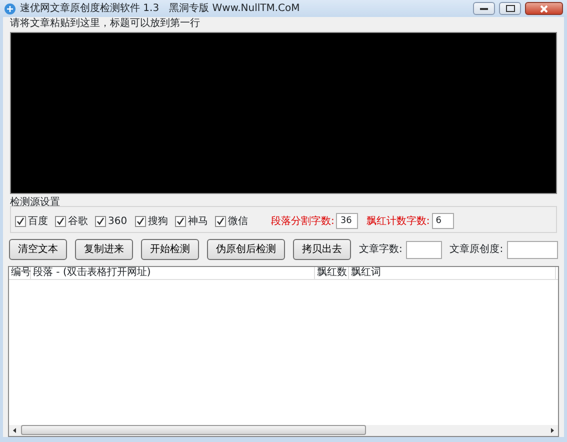  I want to click on checkbox-label: 搜狗, so click(158, 221).